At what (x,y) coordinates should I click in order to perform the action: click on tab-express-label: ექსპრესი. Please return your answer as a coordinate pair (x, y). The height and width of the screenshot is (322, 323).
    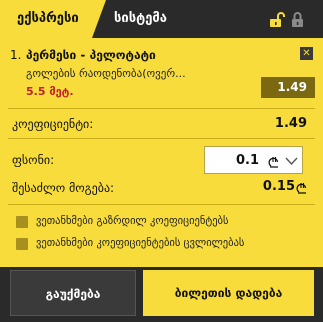
    Looking at the image, I should click on (48, 18).